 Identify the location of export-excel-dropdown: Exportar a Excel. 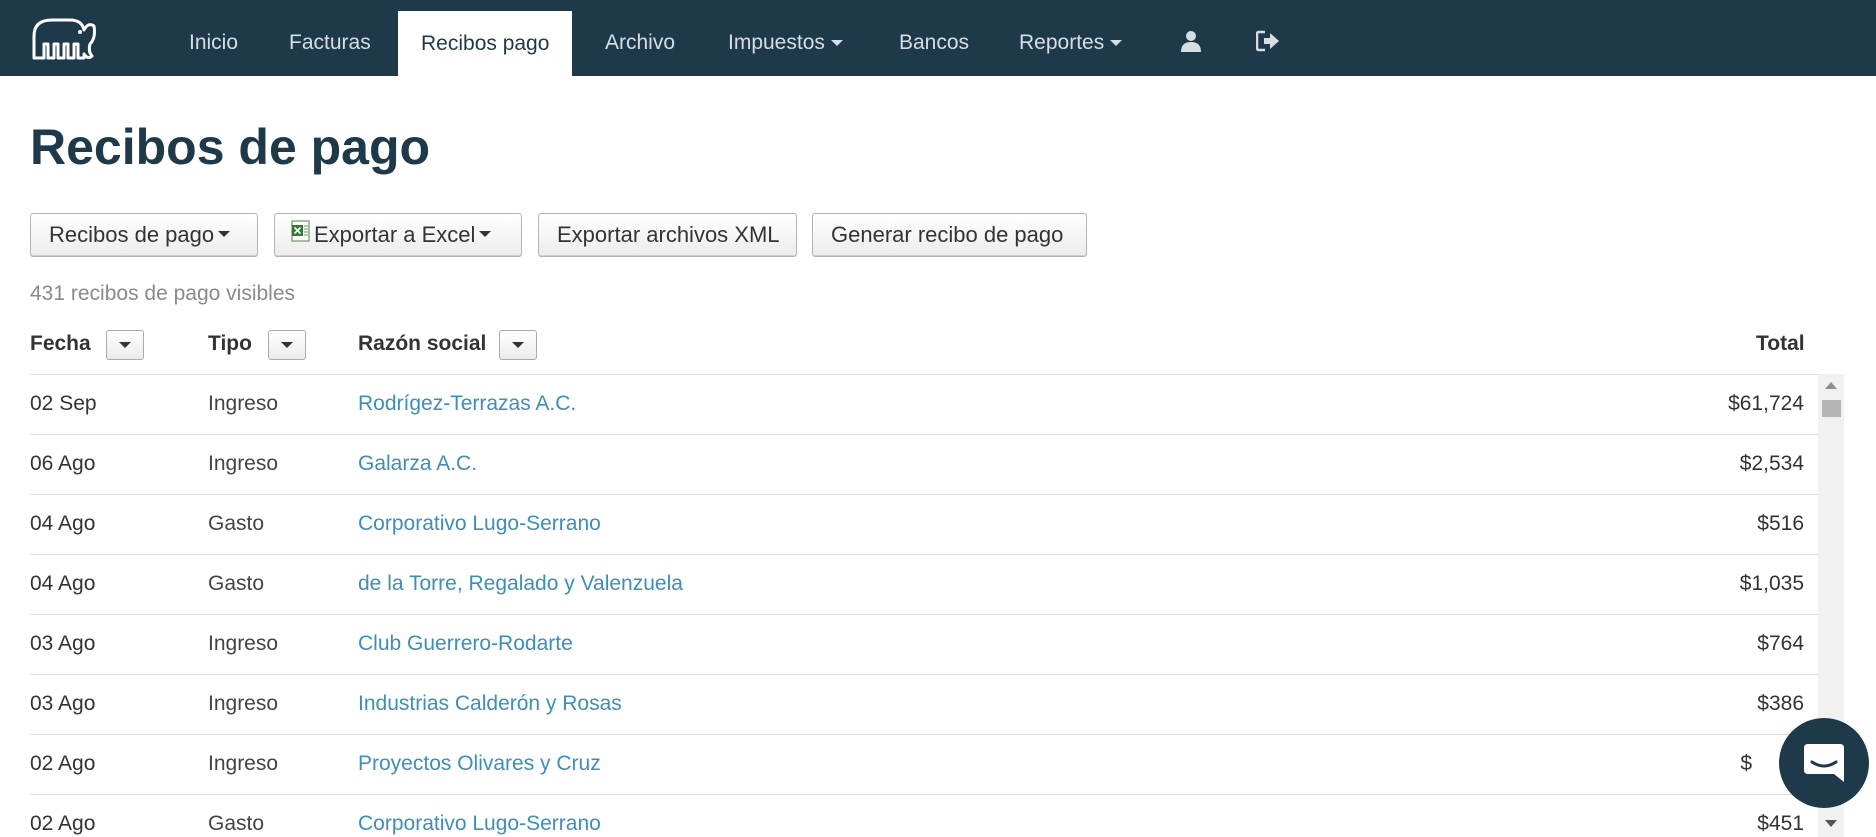
(398, 235).